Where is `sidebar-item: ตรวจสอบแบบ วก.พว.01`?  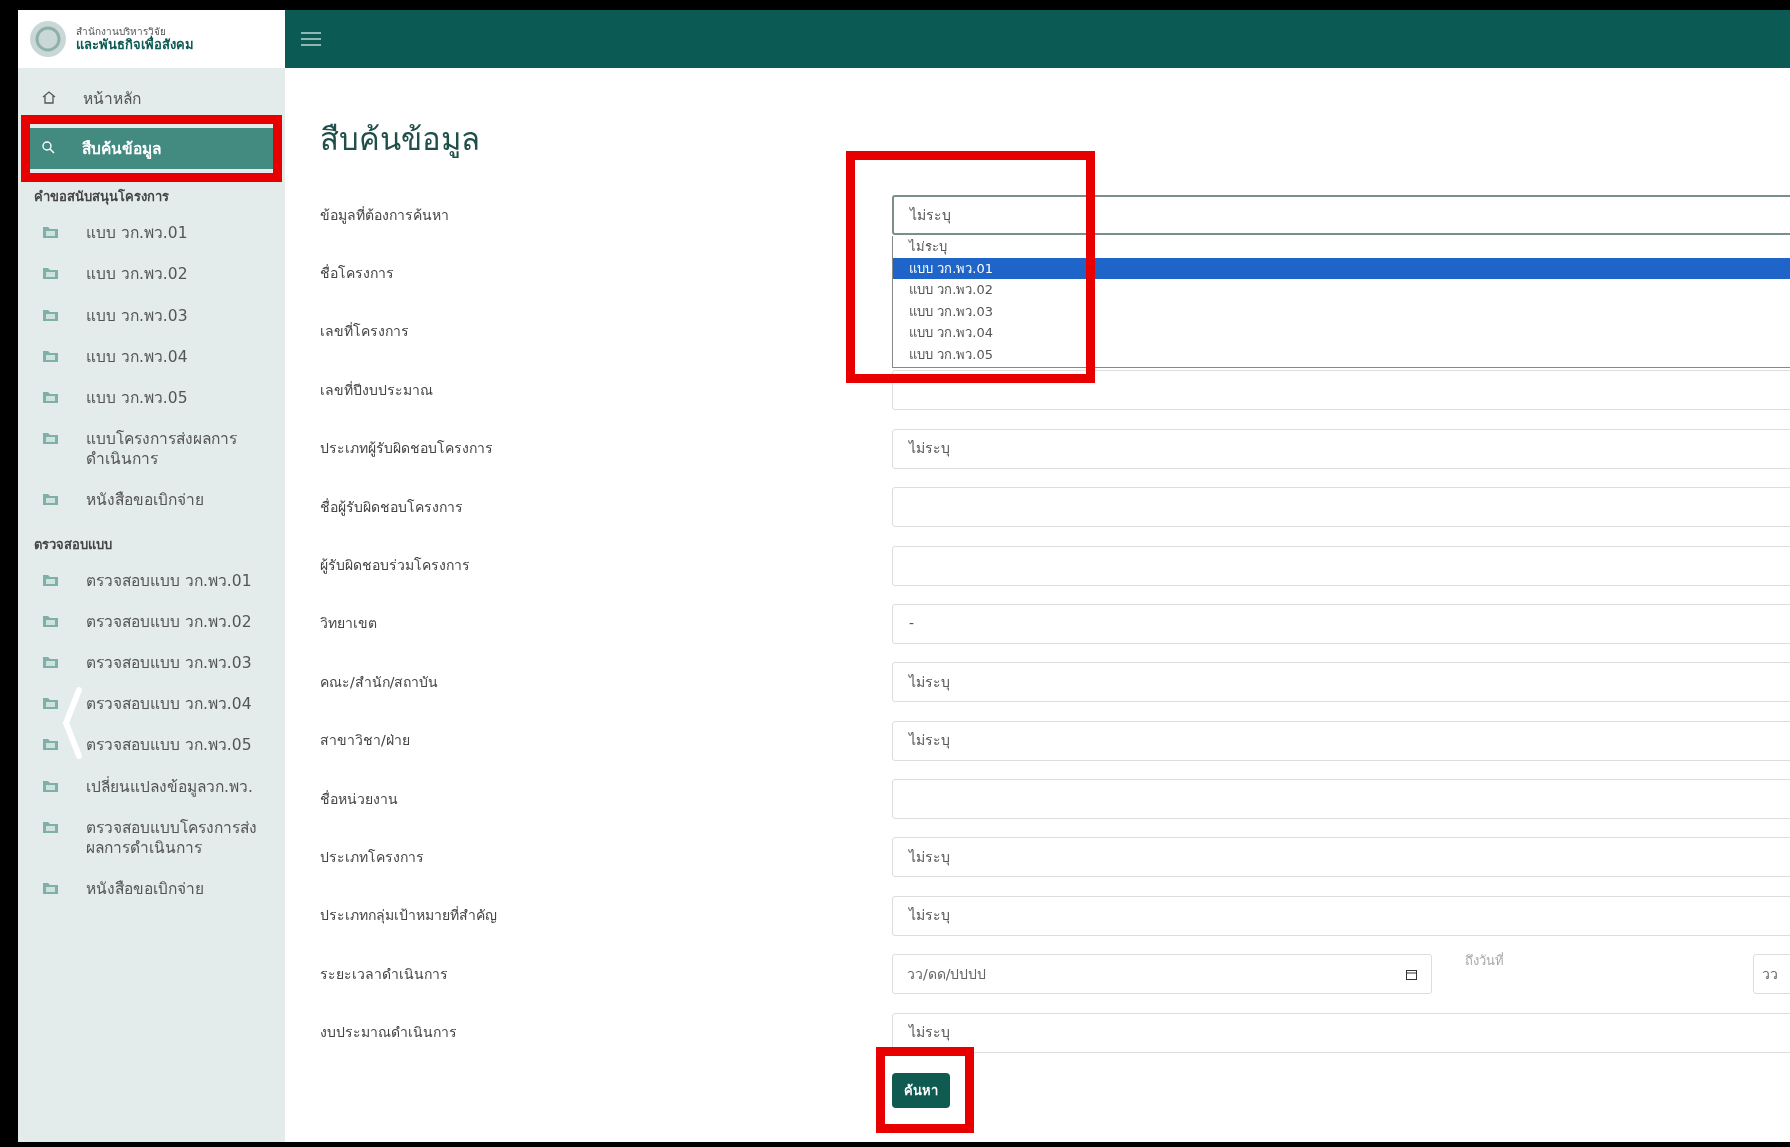
sidebar-item: ตรวจสอบแบบ วก.พว.01 is located at coordinates (151, 581).